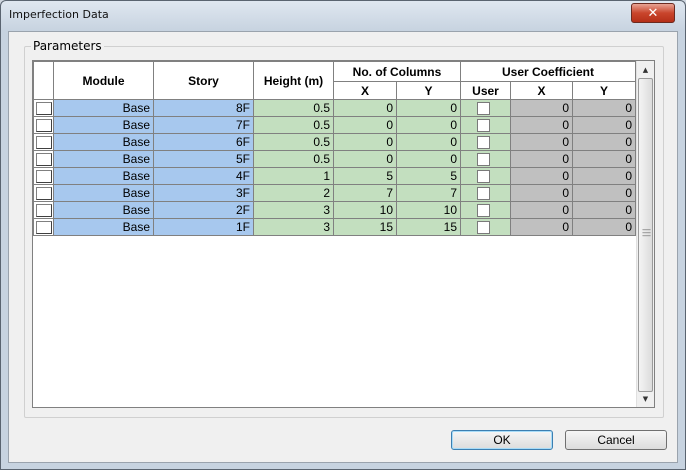  I want to click on cell-coeff-y: 0, so click(604, 142).